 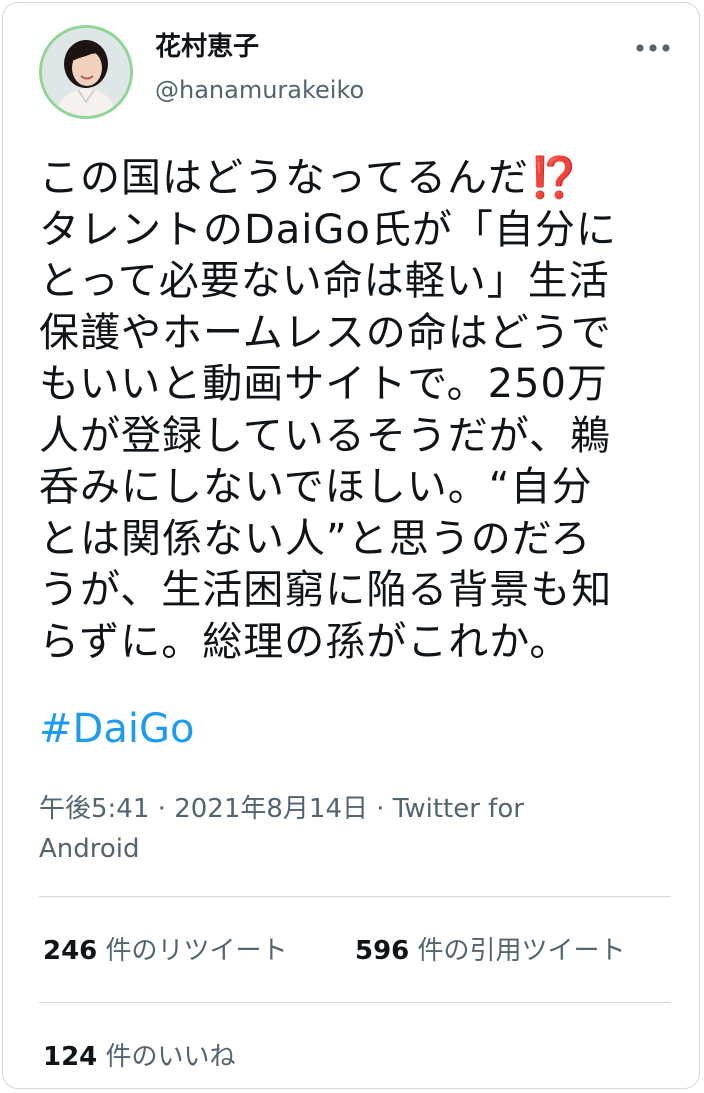 What do you see at coordinates (94, 809) in the screenshot?
I see `tweet-time: 午後5:41` at bounding box center [94, 809].